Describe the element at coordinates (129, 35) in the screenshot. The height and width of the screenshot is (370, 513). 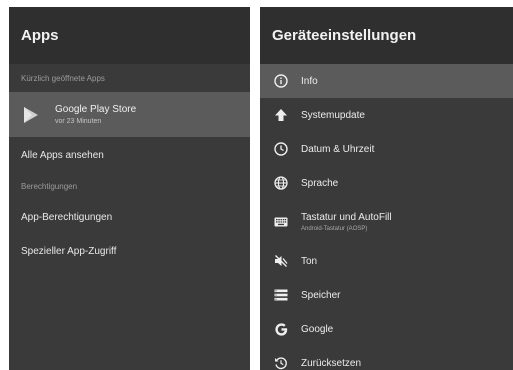
I see `apps-panel-title: Apps` at that location.